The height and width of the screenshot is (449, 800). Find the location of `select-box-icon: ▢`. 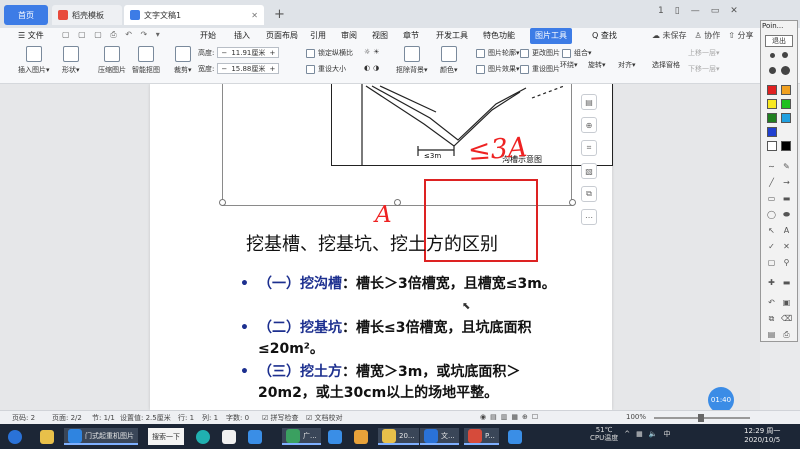

select-box-icon: ▢ is located at coordinates (771, 262).